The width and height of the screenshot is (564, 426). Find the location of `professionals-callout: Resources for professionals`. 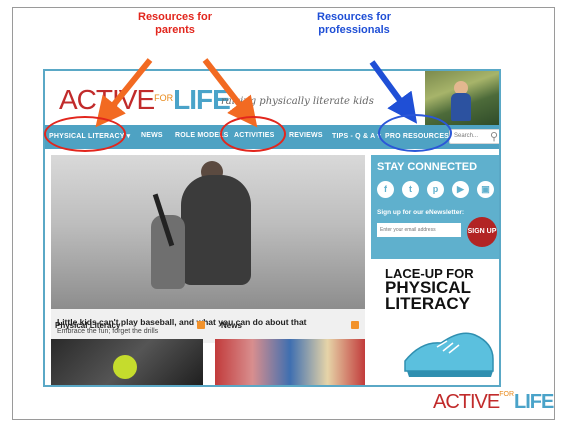

professionals-callout: Resources for professionals is located at coordinates (354, 23).